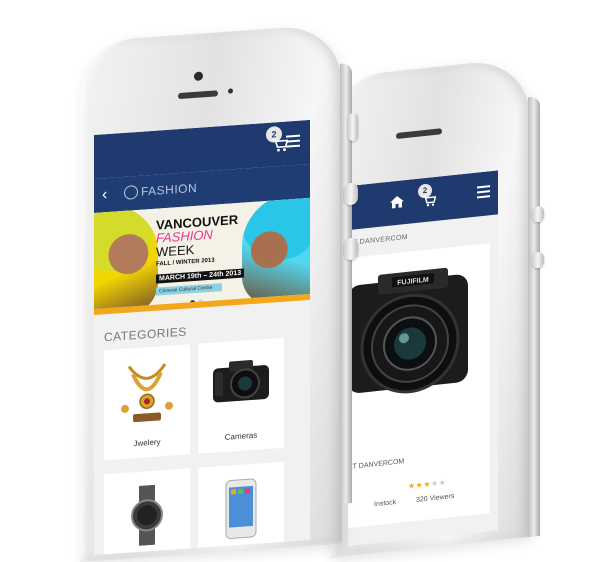 The width and height of the screenshot is (610, 562). I want to click on category-tile-jewelry: Jwelery, so click(147, 402).